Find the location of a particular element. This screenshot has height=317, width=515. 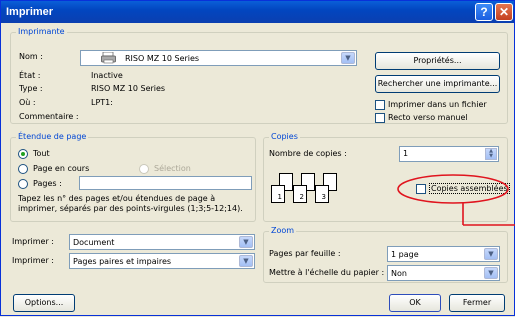

range-current-label: Page en cours is located at coordinates (61, 168).